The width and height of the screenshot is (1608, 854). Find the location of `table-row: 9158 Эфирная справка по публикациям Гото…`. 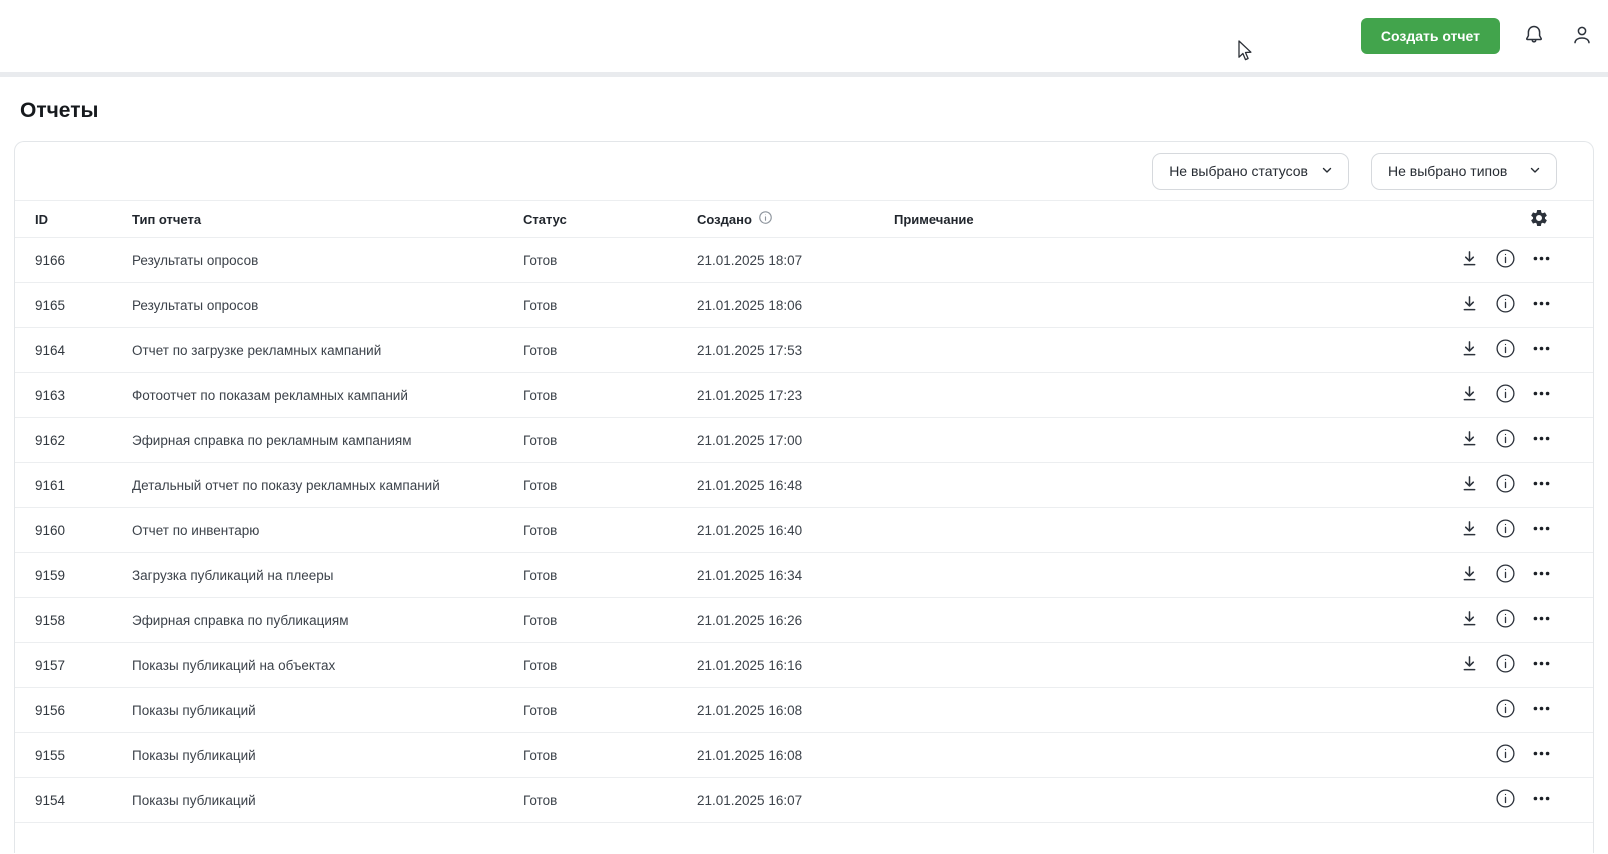

table-row: 9158 Эфирная справка по публикациям Гото… is located at coordinates (804, 620).